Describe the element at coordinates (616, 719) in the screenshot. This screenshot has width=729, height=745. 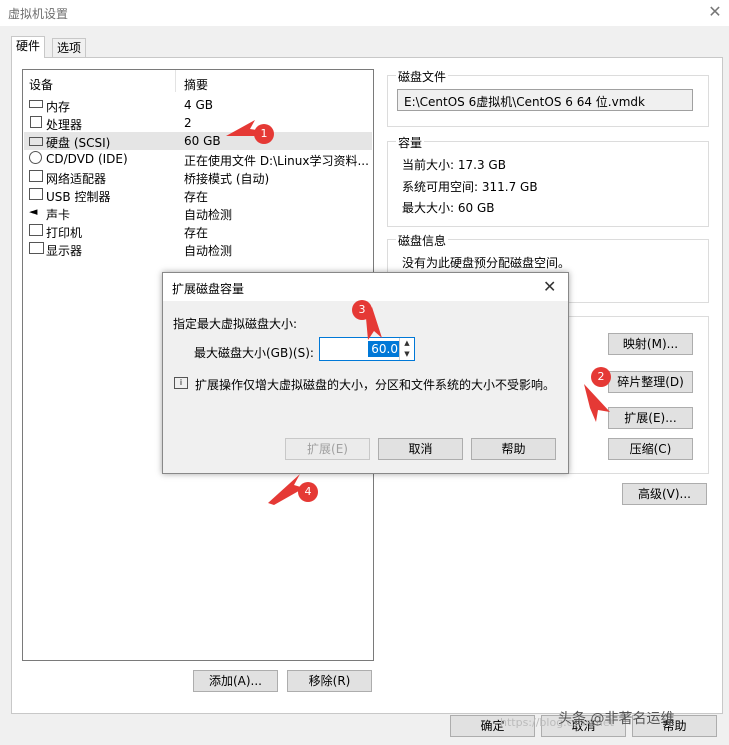
I see `author-watermark: 头条 @非著名运维` at that location.